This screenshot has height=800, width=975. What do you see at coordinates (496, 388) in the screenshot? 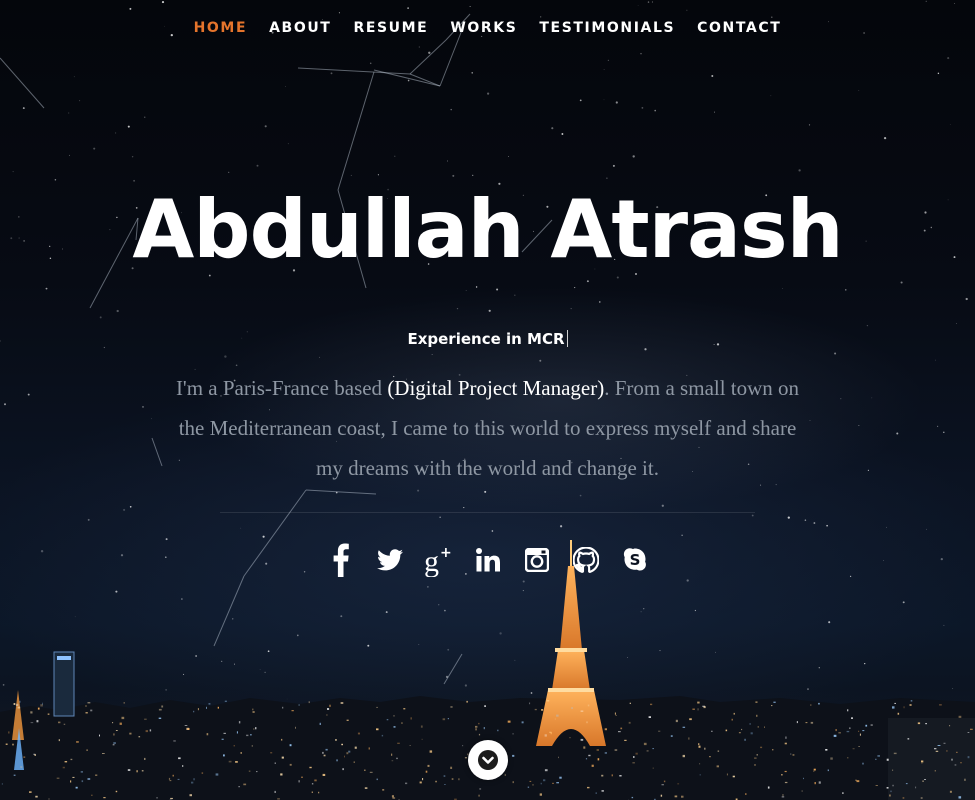
I see `bio-job-title: (Digital Project Manager)` at bounding box center [496, 388].